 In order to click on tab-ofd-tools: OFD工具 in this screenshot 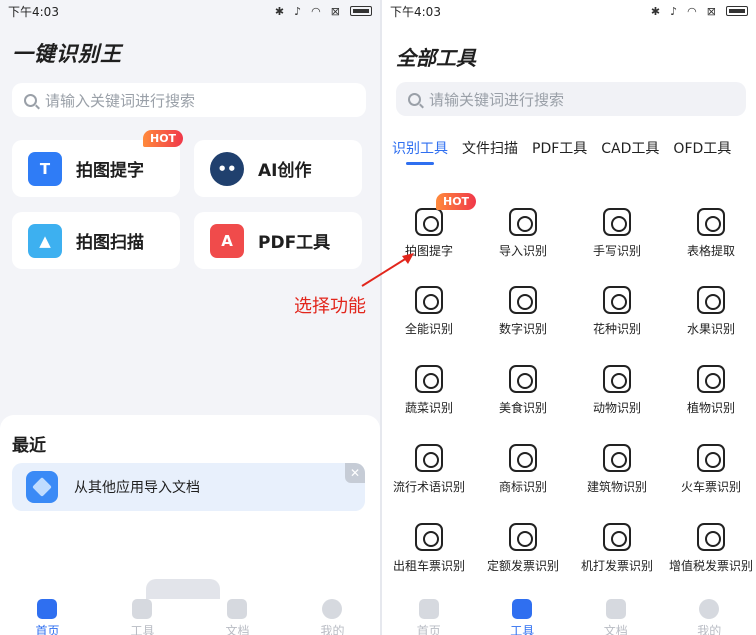, I will do `click(702, 148)`.